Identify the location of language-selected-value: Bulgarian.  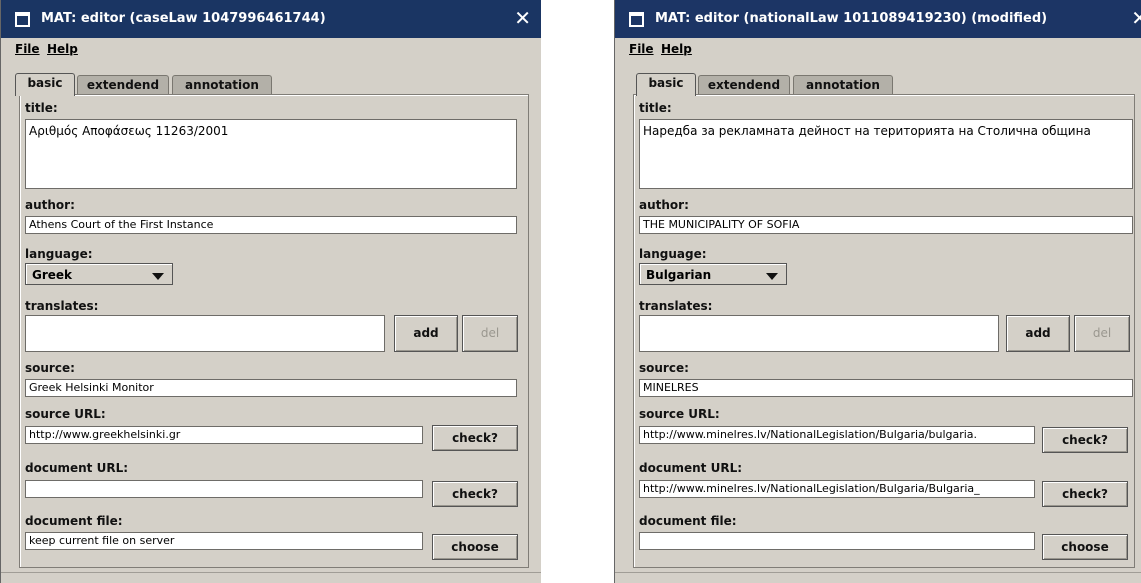
(679, 275).